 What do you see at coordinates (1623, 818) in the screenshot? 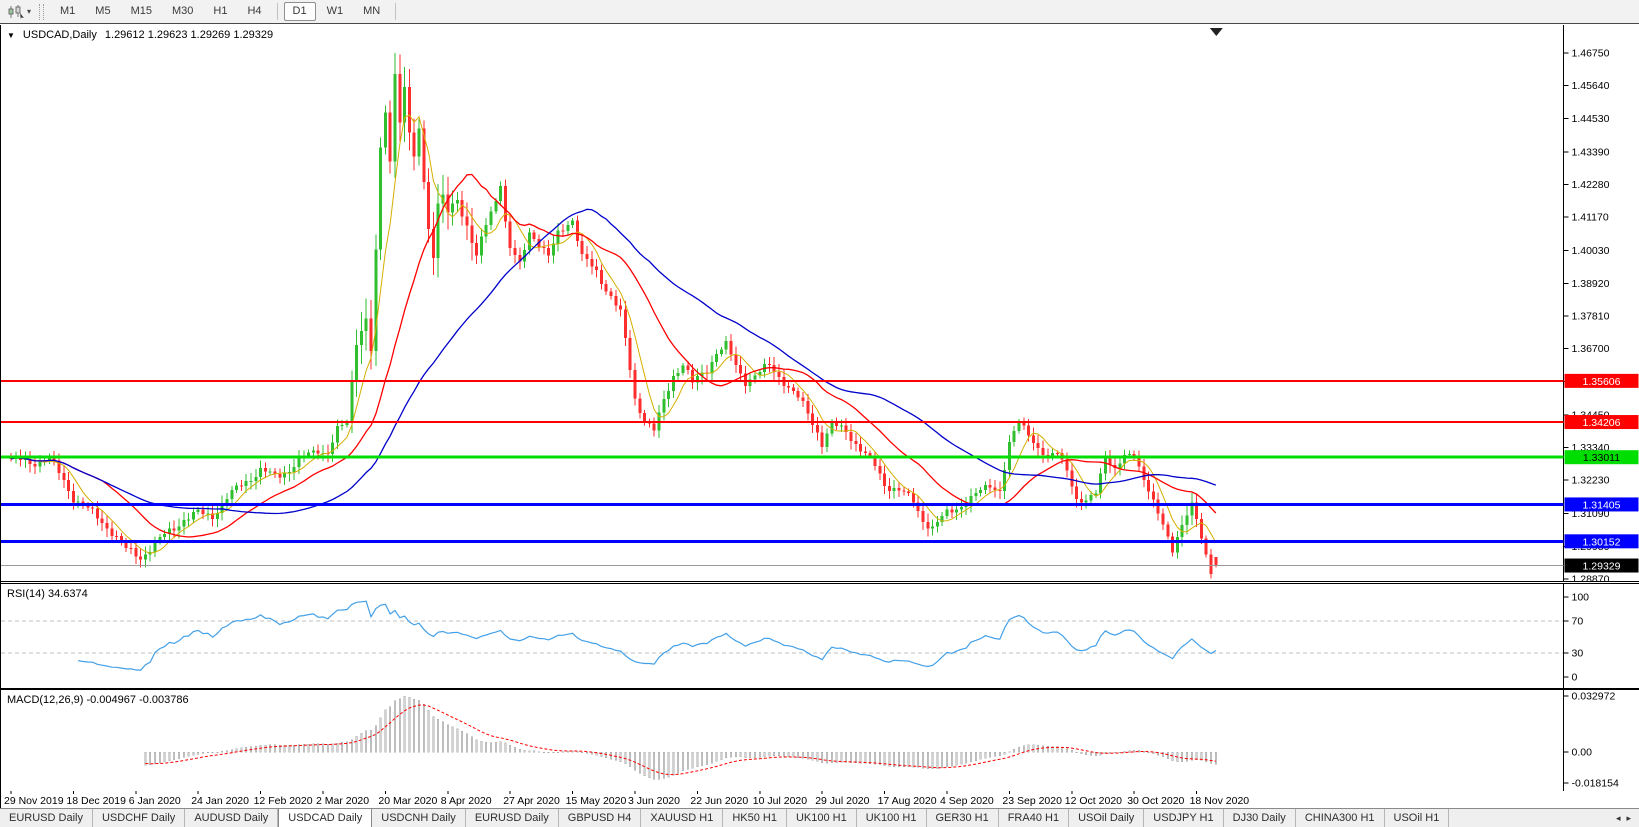
I see `tab-scroll-controls: ◂ ▸` at bounding box center [1623, 818].